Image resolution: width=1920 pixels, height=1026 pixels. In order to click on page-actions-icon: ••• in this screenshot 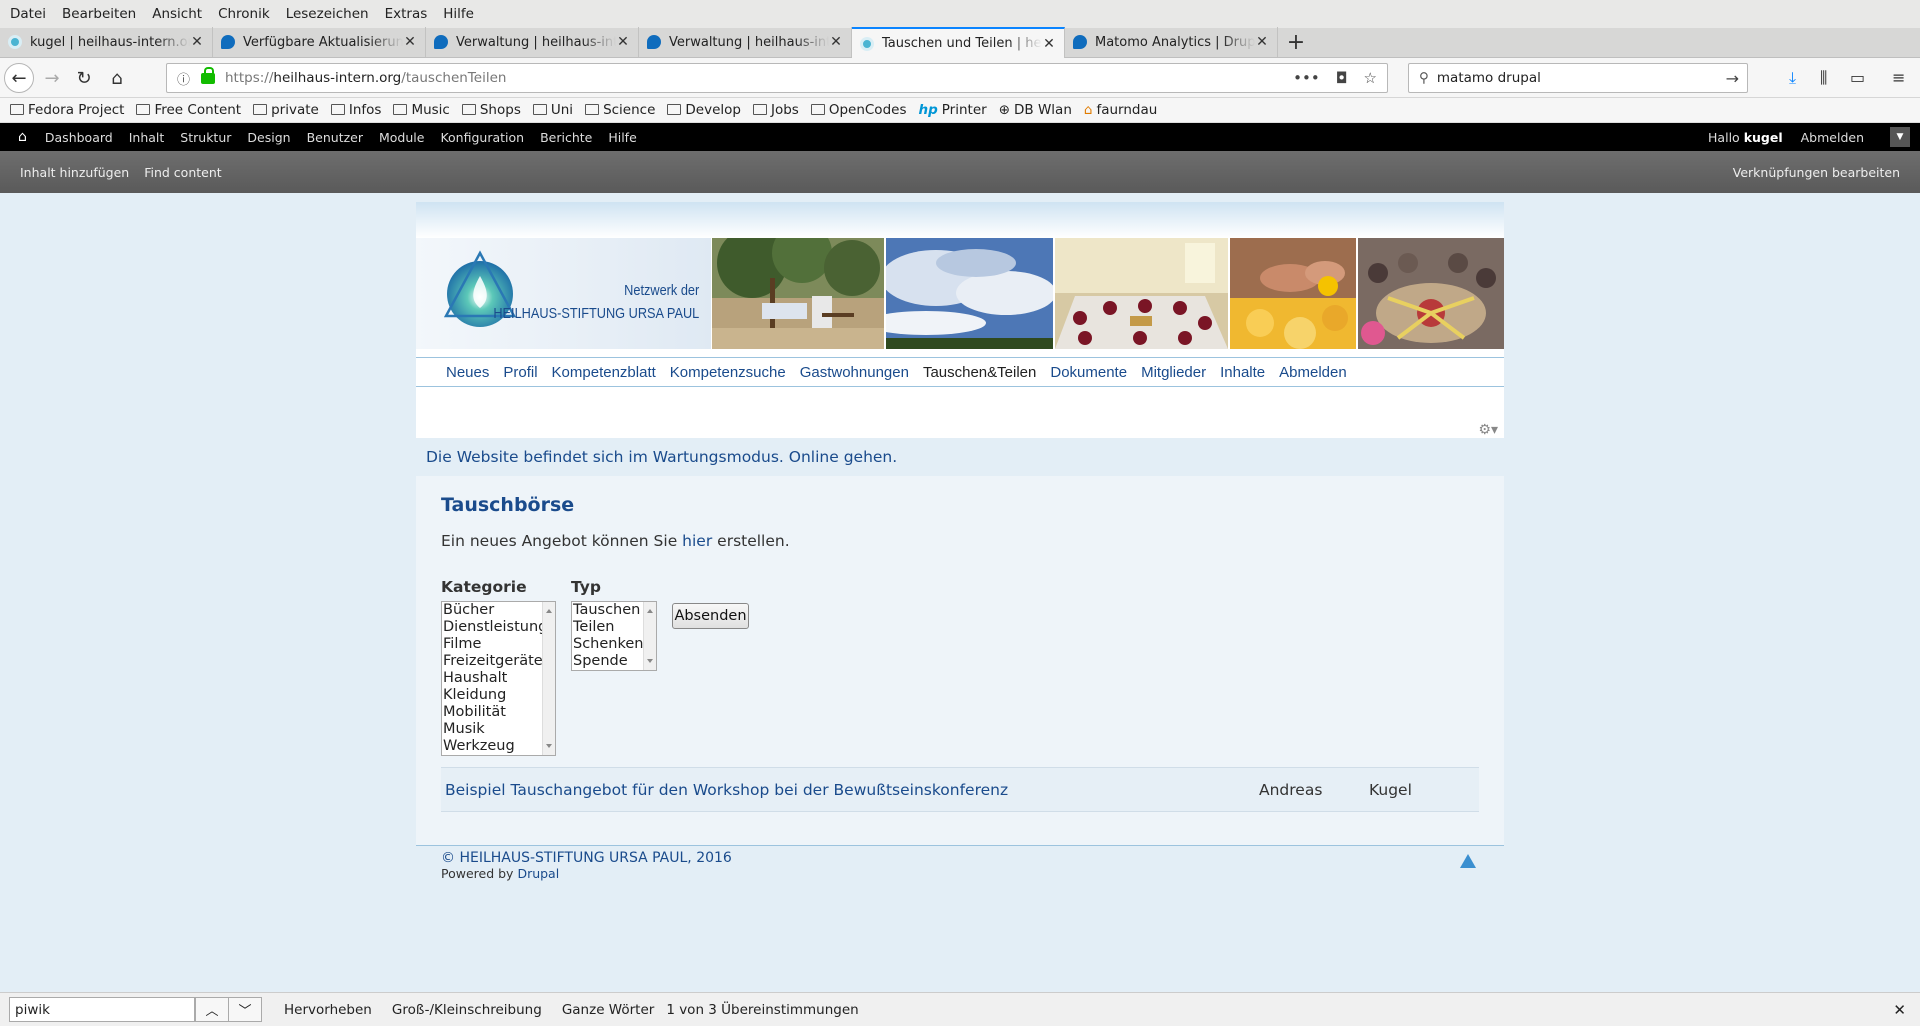, I will do `click(1306, 78)`.